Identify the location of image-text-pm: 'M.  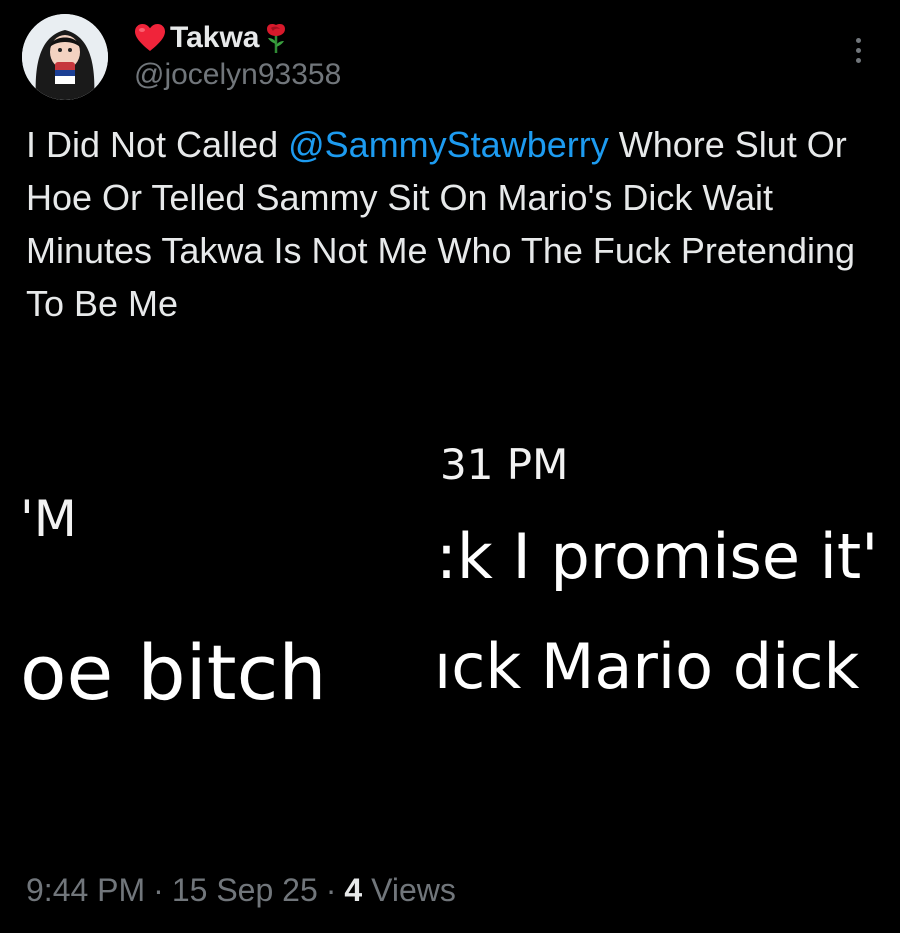
(48, 519).